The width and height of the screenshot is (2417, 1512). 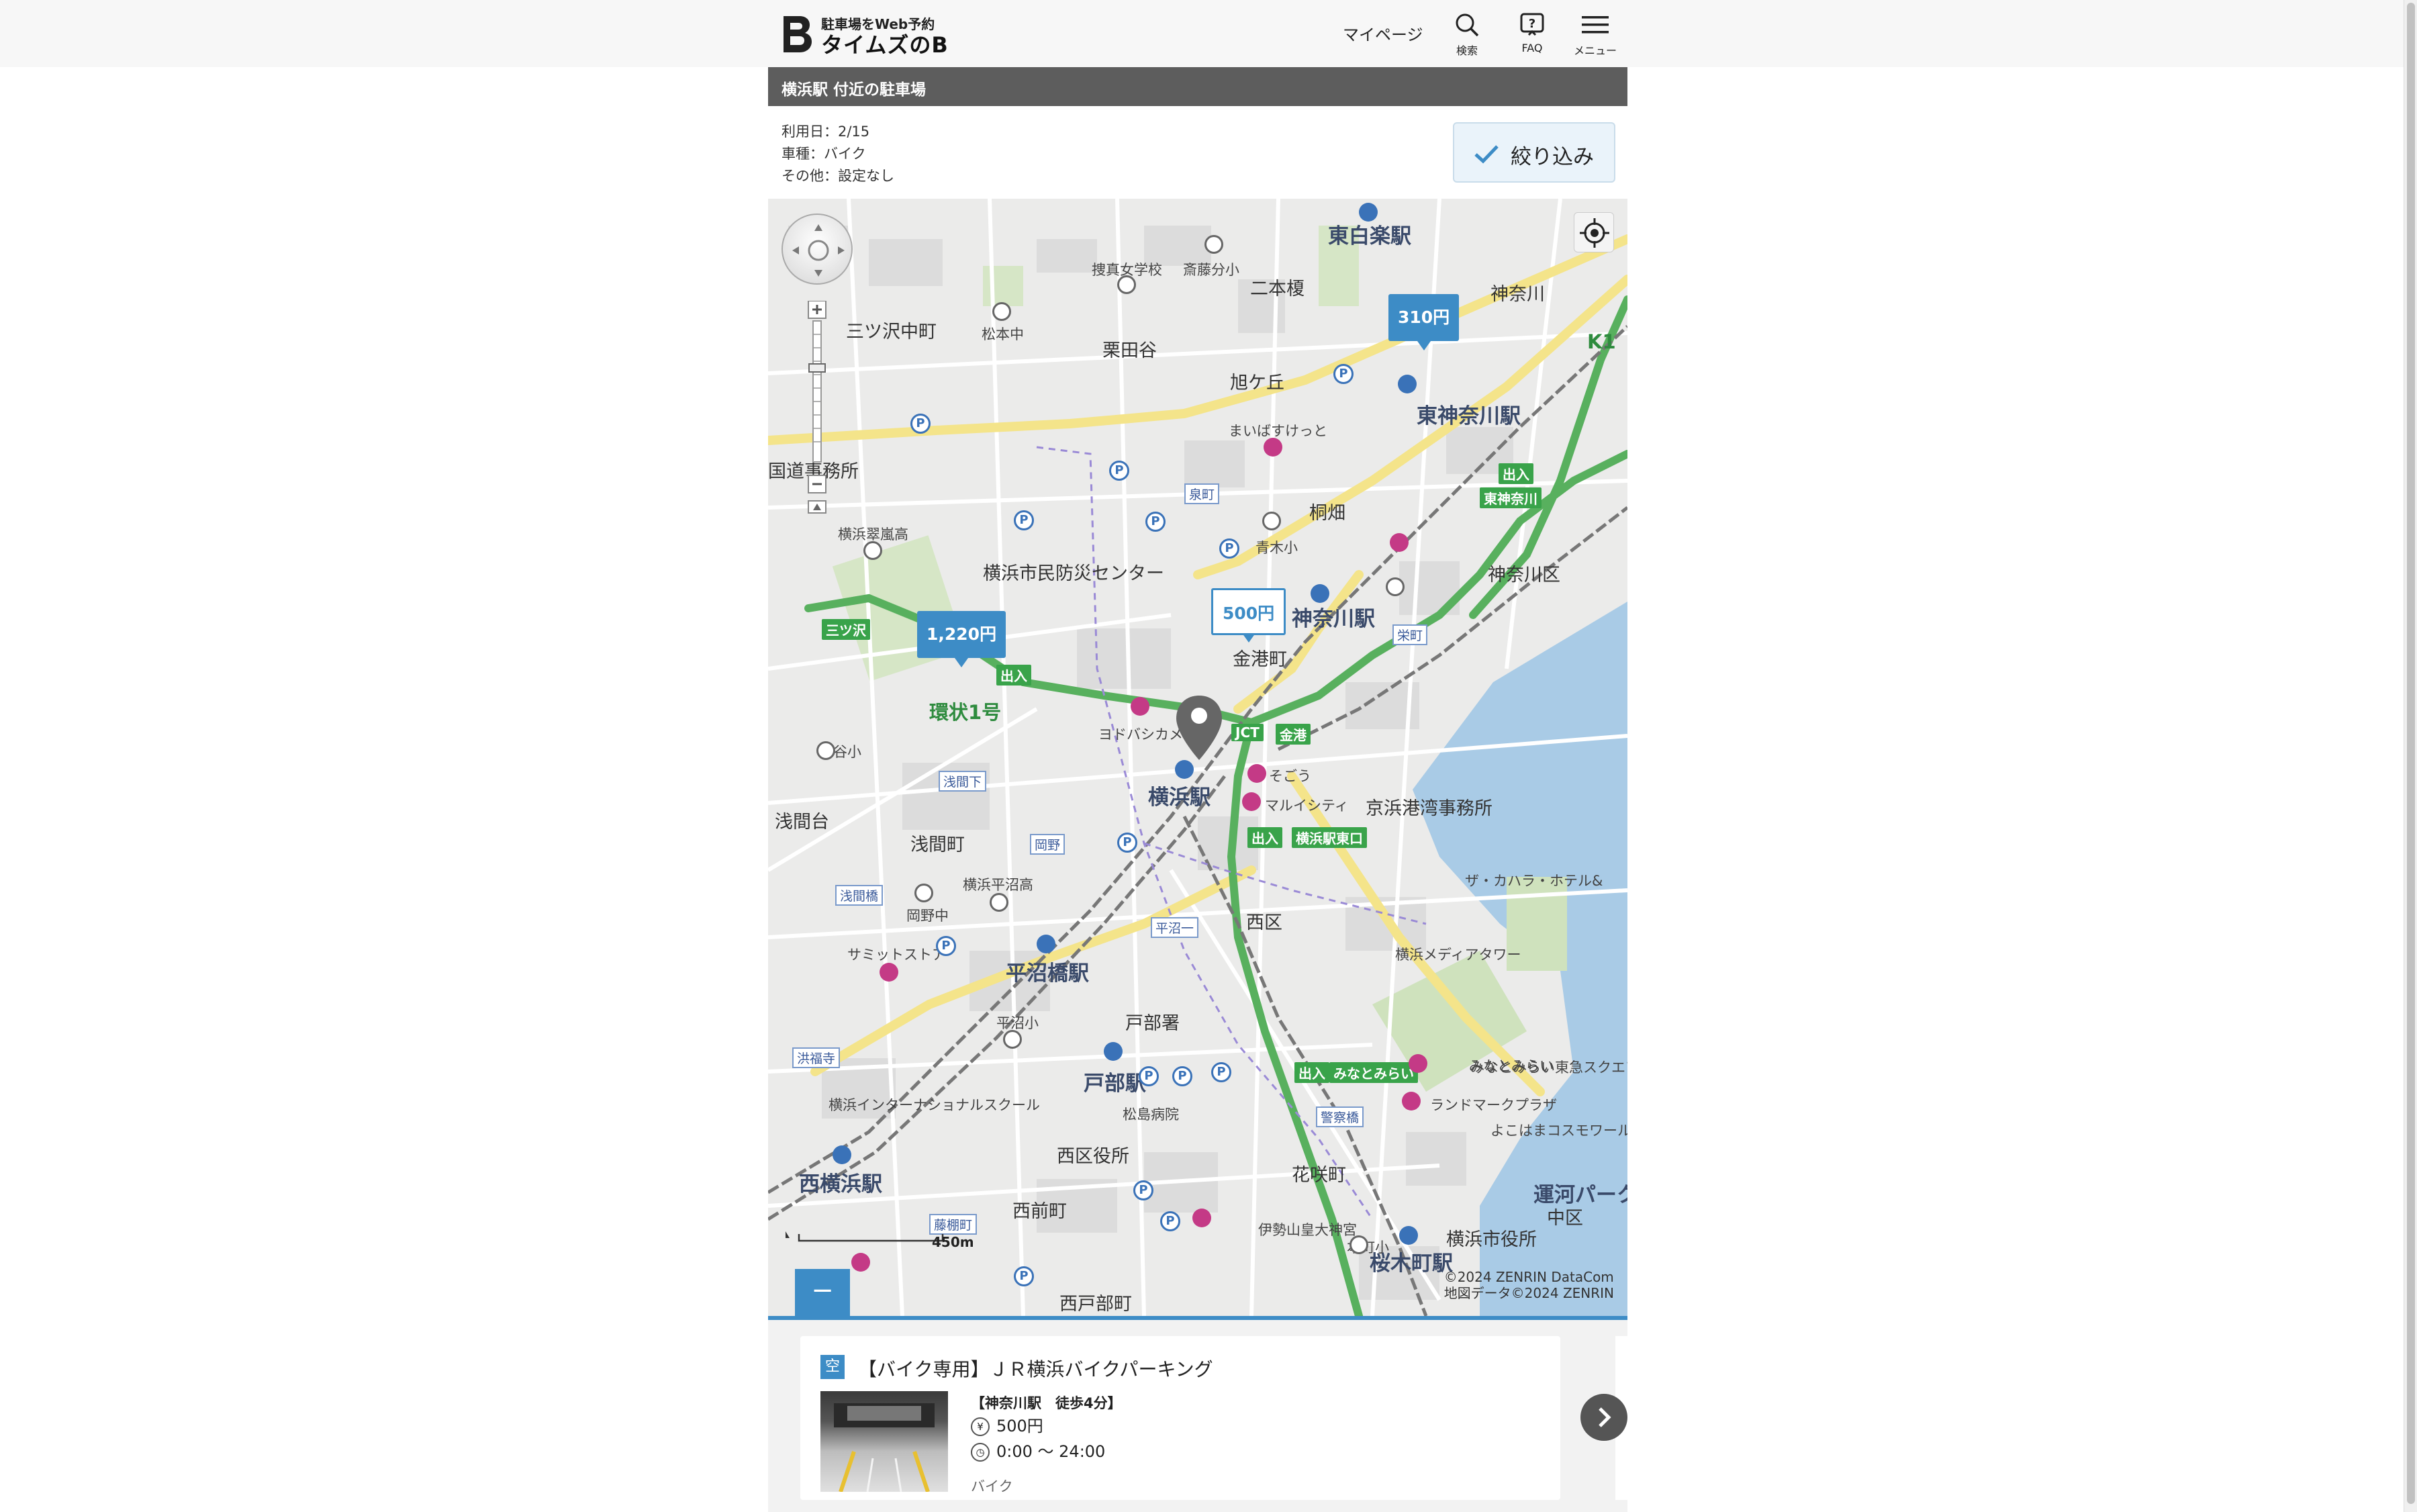 What do you see at coordinates (1308, 1230) in the screenshot?
I see `poi-label: 伊勢山皇大神宮` at bounding box center [1308, 1230].